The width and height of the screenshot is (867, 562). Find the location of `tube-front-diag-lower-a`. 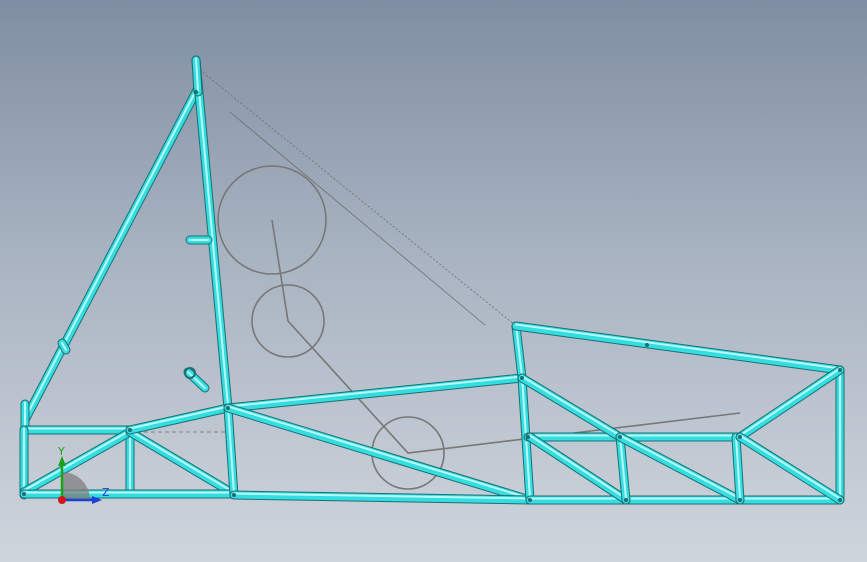

tube-front-diag-lower-a is located at coordinates (578, 468).